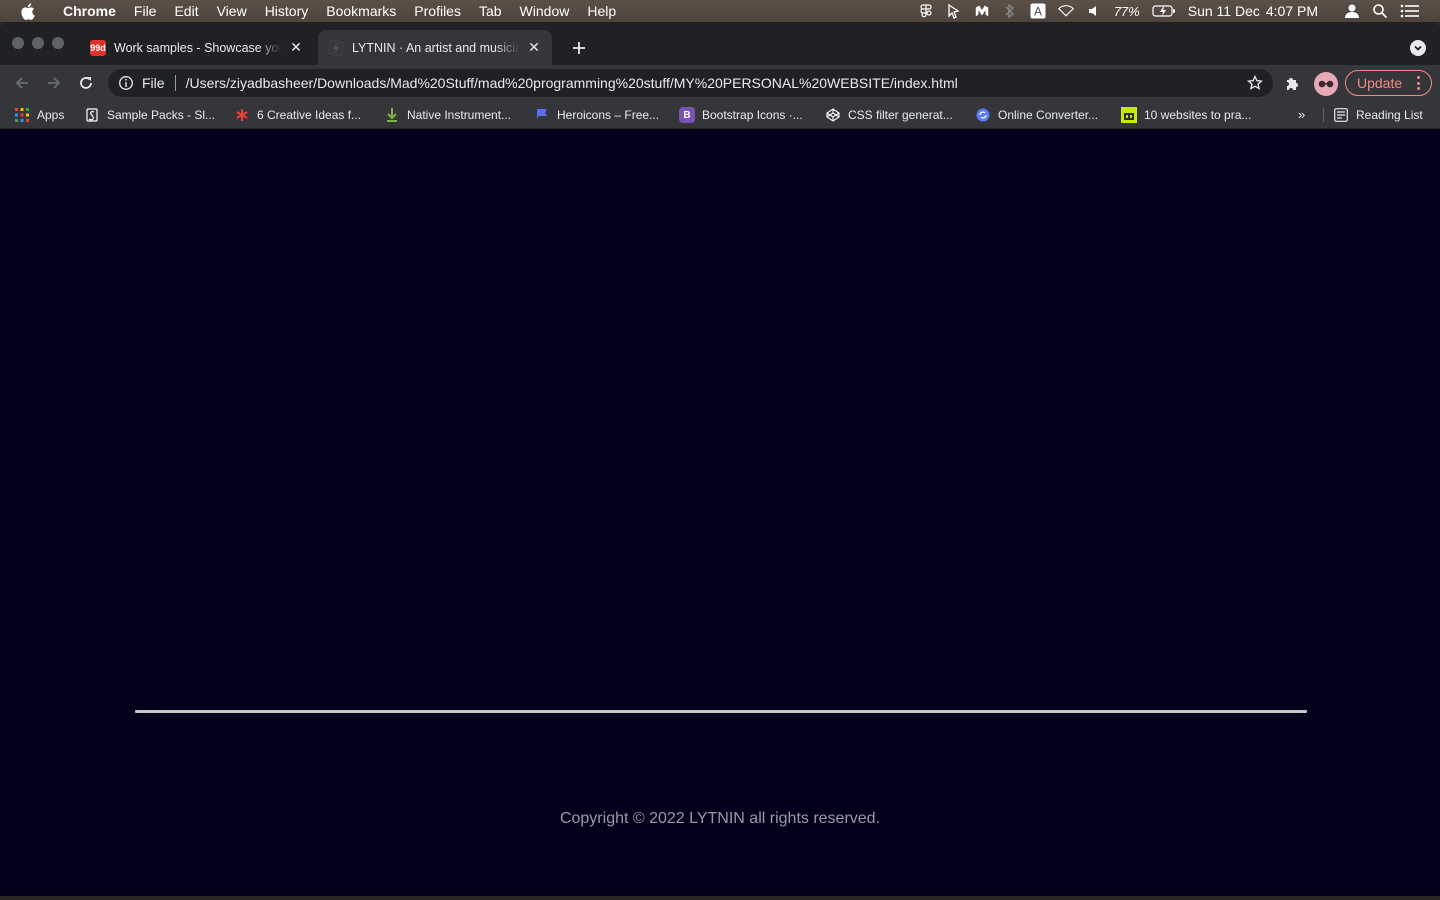 The image size is (1440, 900). I want to click on lytnin-icon, so click(336, 47).